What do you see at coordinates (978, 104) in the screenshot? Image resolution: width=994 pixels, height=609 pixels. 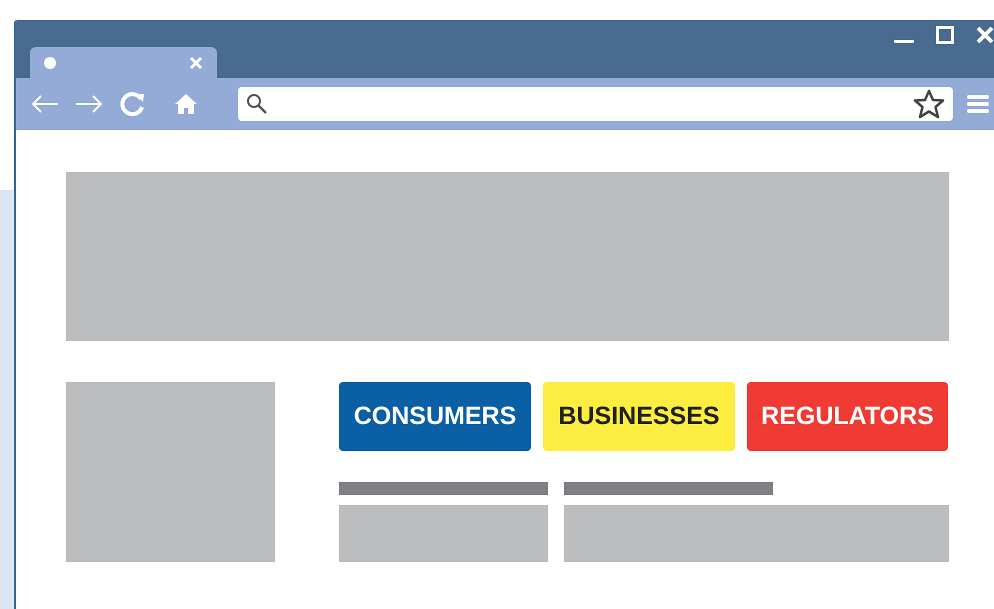 I see `menu-icon` at bounding box center [978, 104].